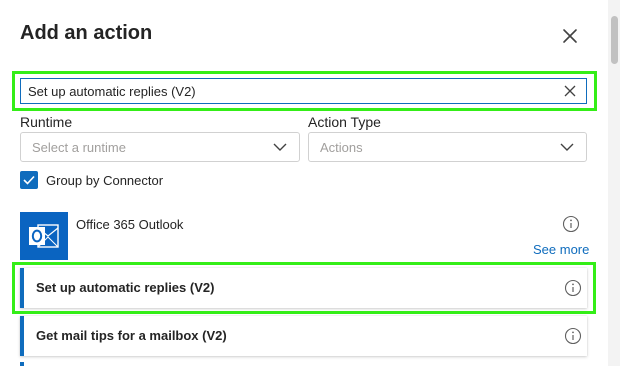 Image resolution: width=620 pixels, height=366 pixels. What do you see at coordinates (341, 147) in the screenshot?
I see `action-type-placeholder: Actions` at bounding box center [341, 147].